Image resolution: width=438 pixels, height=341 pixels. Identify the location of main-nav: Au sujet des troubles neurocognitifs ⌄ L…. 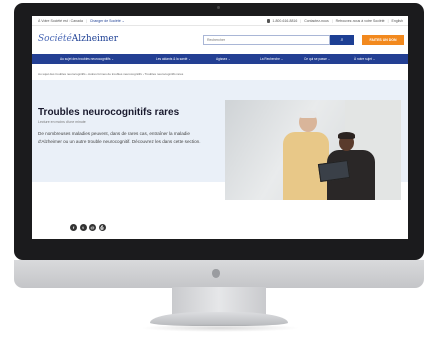
(220, 59).